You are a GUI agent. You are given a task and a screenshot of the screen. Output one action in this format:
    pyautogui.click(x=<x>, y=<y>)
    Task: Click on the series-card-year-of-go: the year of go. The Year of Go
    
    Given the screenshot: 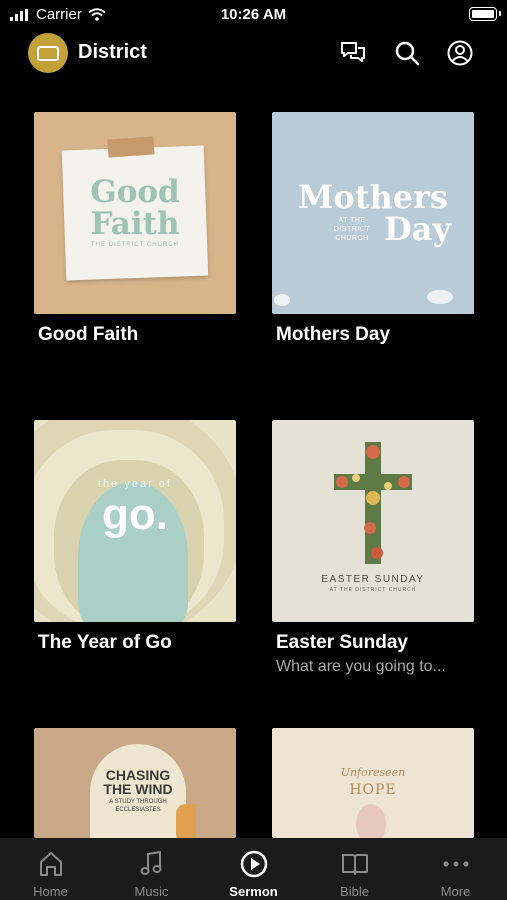 What is the action you would take?
    pyautogui.click(x=135, y=536)
    